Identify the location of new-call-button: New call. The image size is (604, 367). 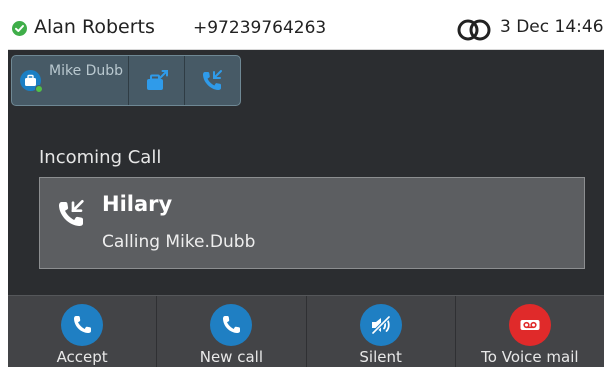
(232, 331).